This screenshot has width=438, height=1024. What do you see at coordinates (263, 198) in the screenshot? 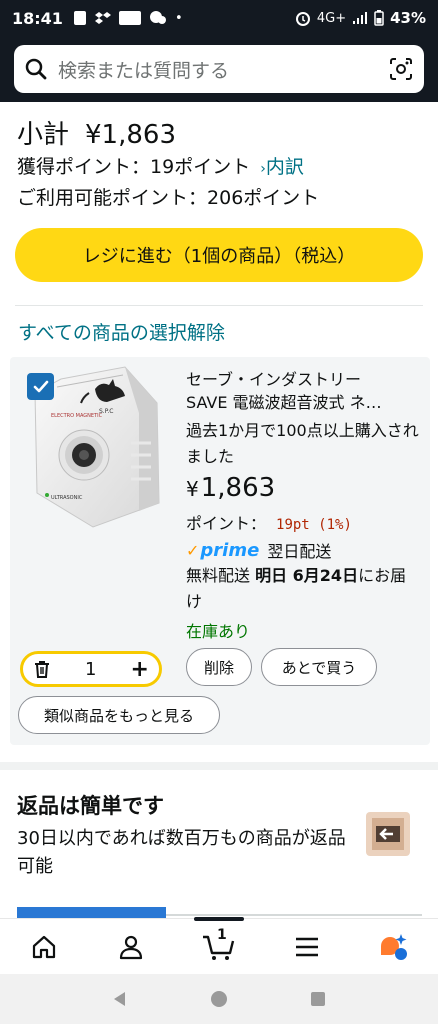
I see `available-points-value: 206ポイント` at bounding box center [263, 198].